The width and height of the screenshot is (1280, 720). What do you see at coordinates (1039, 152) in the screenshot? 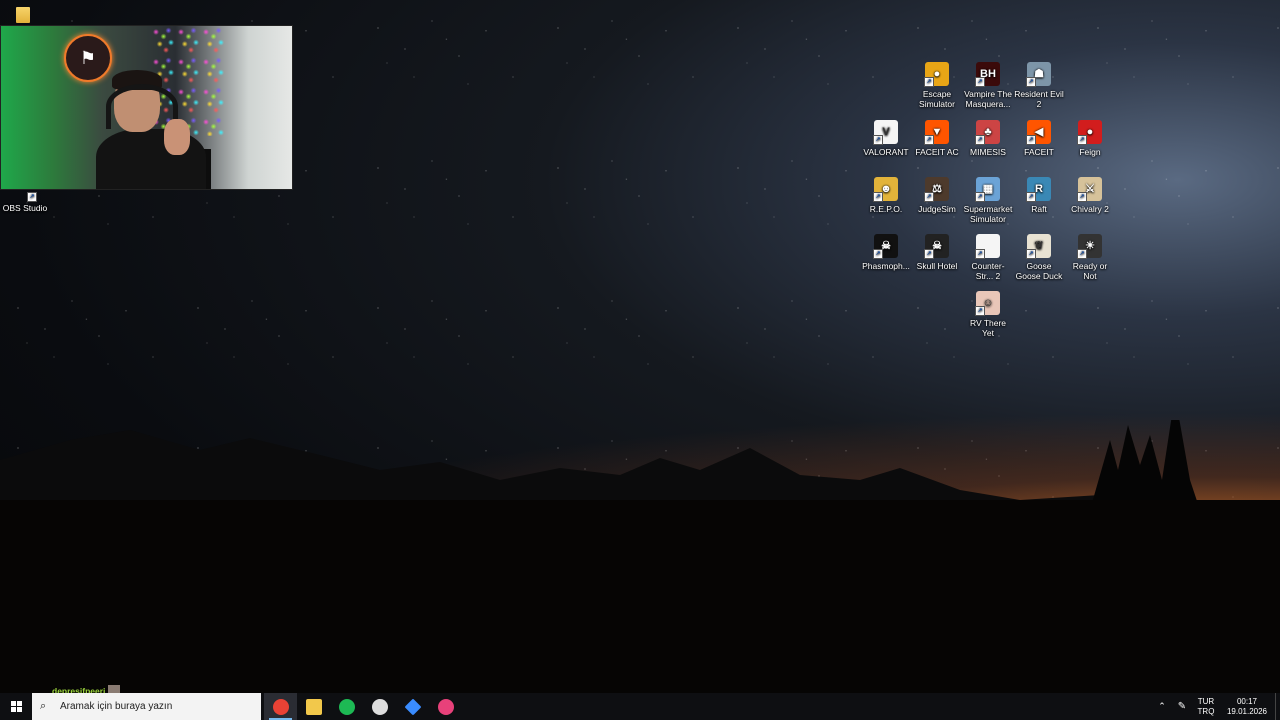
I see `desktop-icon-label: FACEIT` at bounding box center [1039, 152].